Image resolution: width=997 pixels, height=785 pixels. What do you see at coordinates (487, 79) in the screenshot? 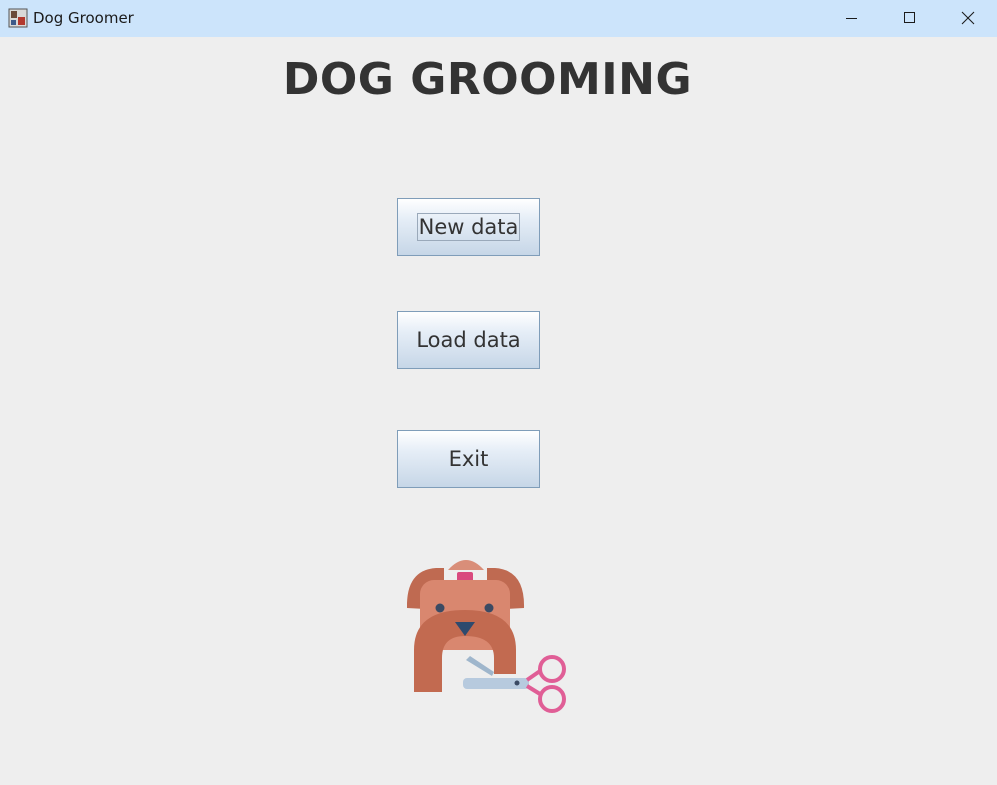
I see `page-title: DOG GROOMING` at bounding box center [487, 79].